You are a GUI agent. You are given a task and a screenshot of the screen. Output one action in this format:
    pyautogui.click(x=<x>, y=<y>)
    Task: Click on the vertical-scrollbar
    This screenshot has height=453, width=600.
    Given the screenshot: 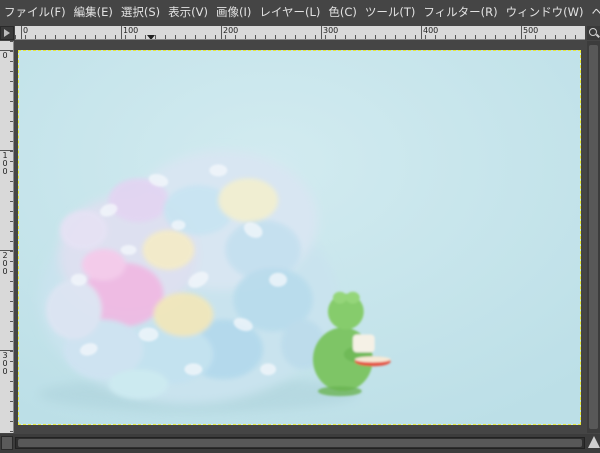 What is the action you would take?
    pyautogui.click(x=593, y=237)
    